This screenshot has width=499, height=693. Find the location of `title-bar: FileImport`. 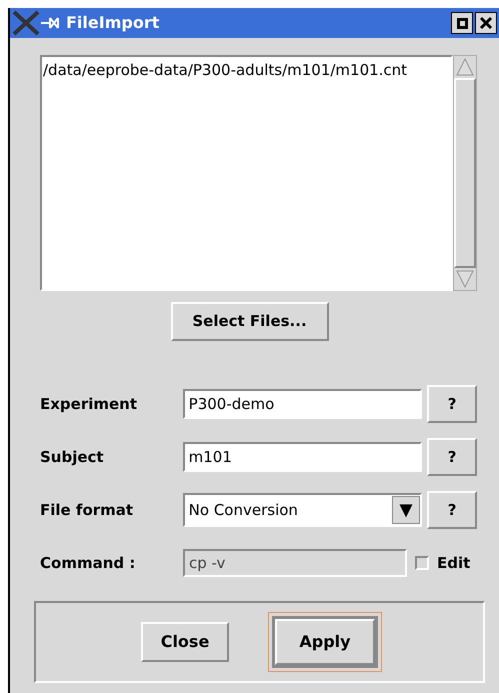

title-bar: FileImport is located at coordinates (254, 23).